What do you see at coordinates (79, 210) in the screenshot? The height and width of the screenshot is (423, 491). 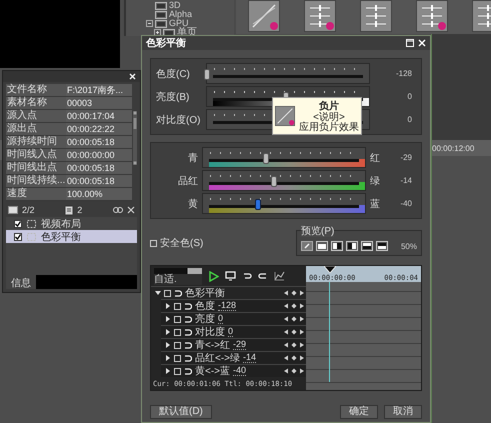 I see `layer-count: 2` at bounding box center [79, 210].